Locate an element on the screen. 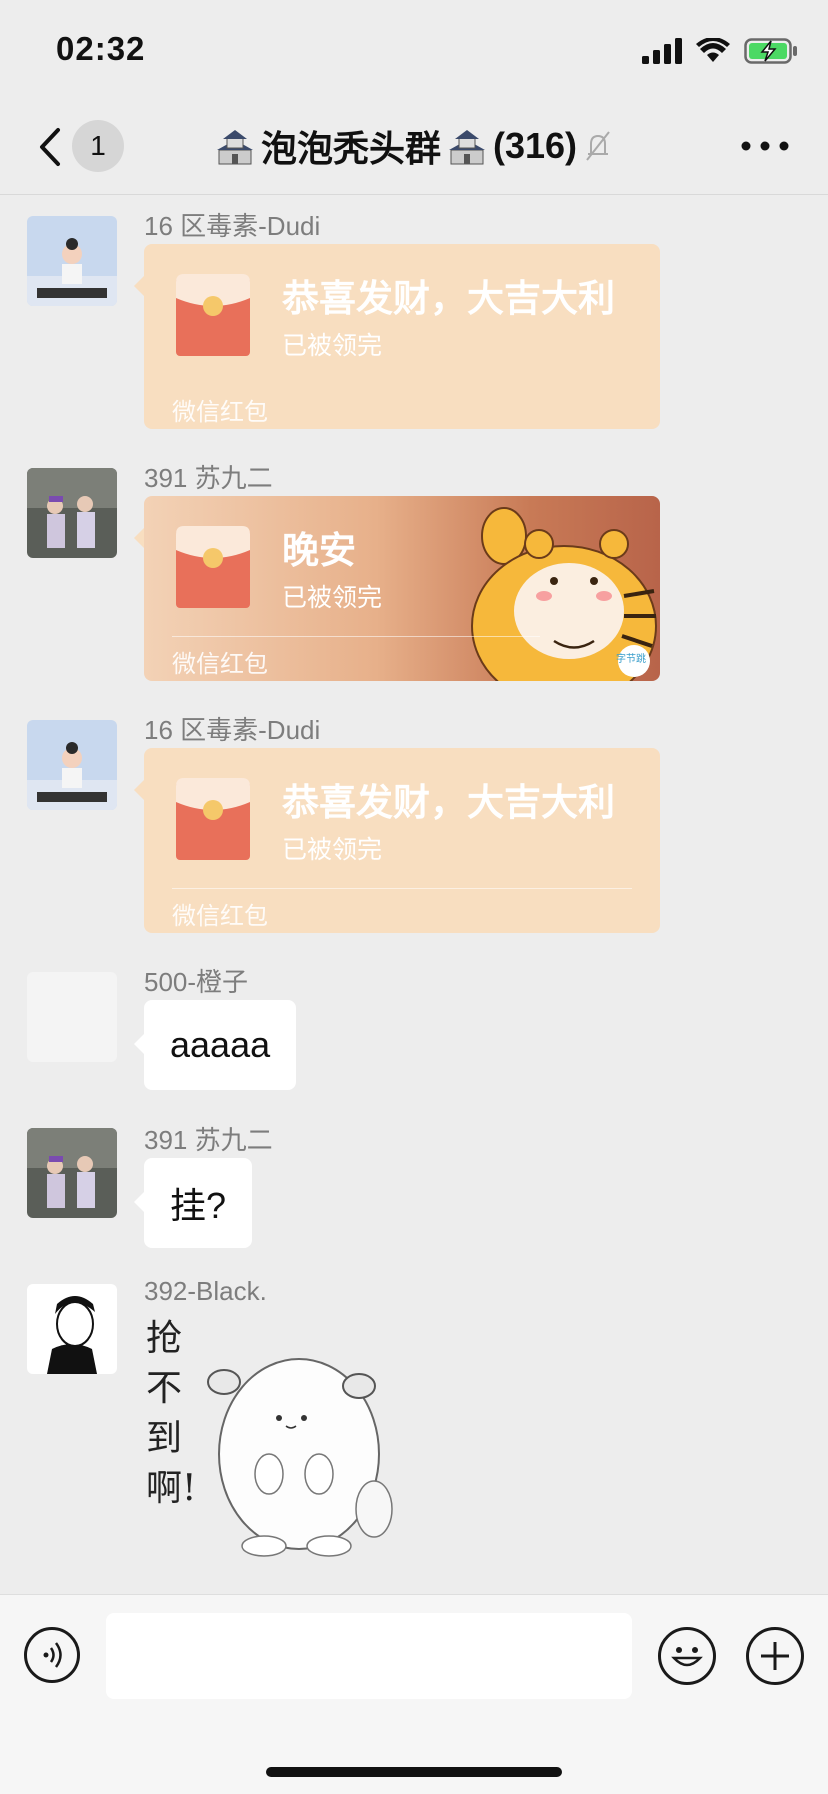 The image size is (828, 1794). plus-icon is located at coordinates (775, 1656).